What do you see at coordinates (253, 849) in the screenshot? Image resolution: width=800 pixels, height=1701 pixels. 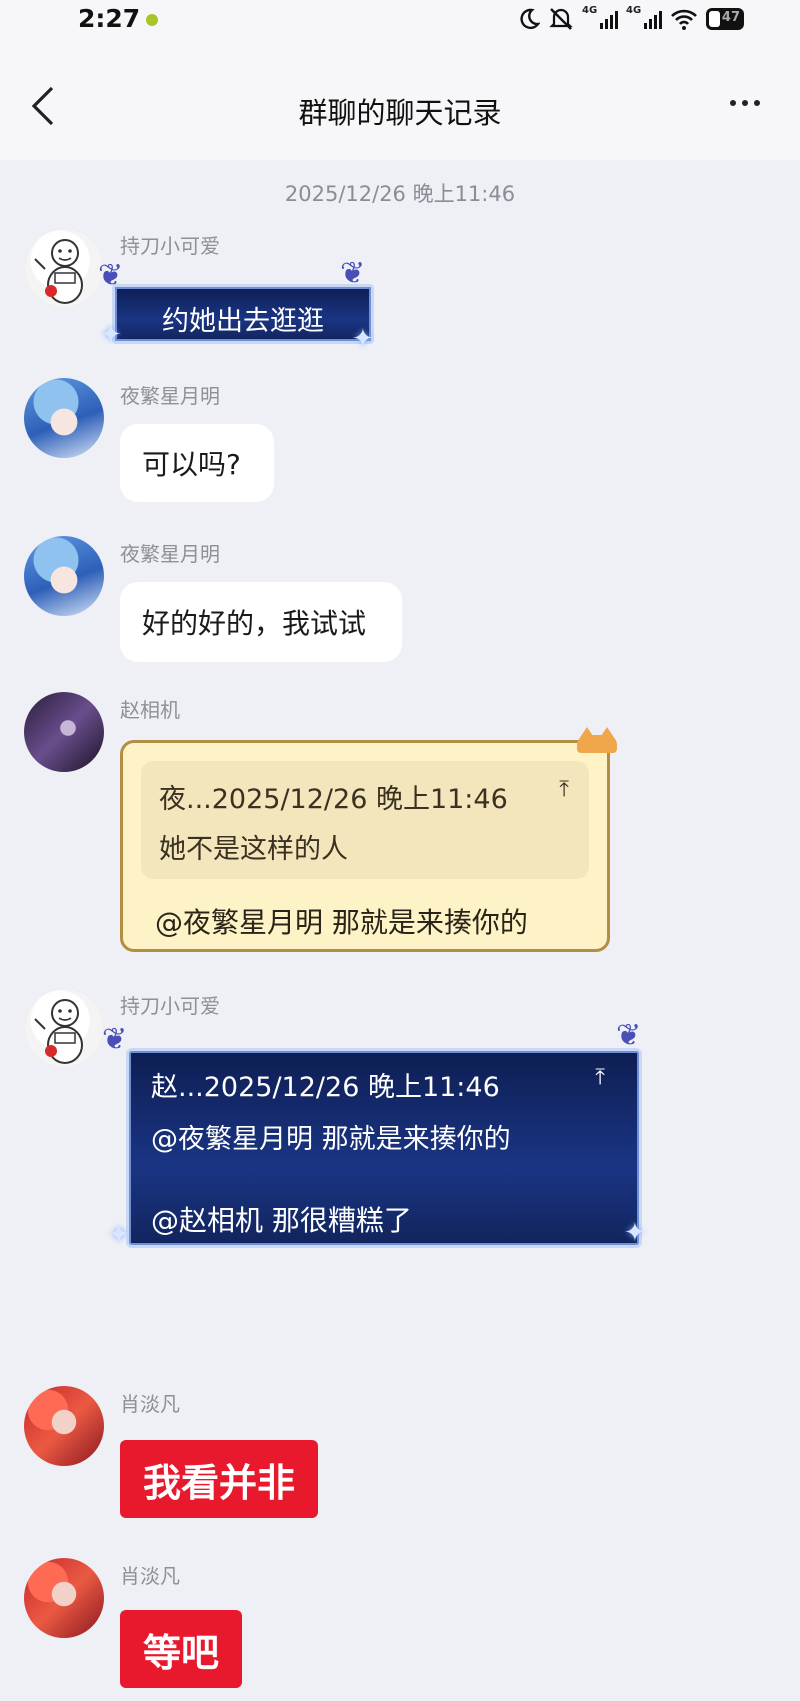 I see `quote-text: 她不是这样的人` at bounding box center [253, 849].